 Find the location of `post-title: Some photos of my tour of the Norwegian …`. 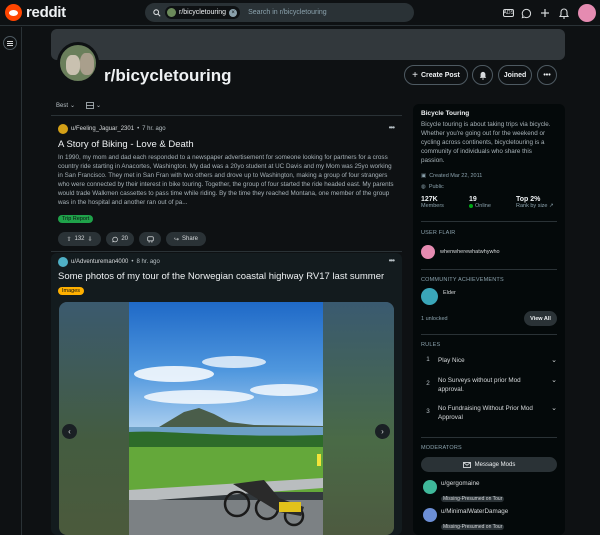

post-title: Some photos of my tour of the Norwegian … is located at coordinates (221, 276).